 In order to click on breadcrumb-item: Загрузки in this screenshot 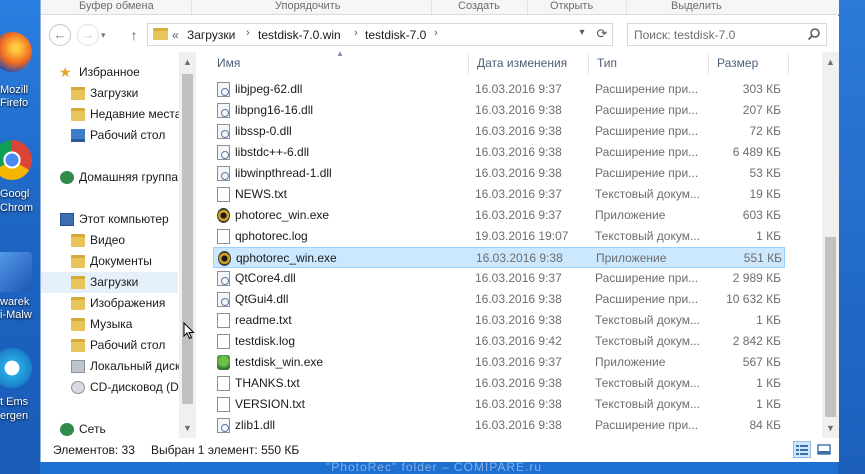, I will do `click(211, 35)`.